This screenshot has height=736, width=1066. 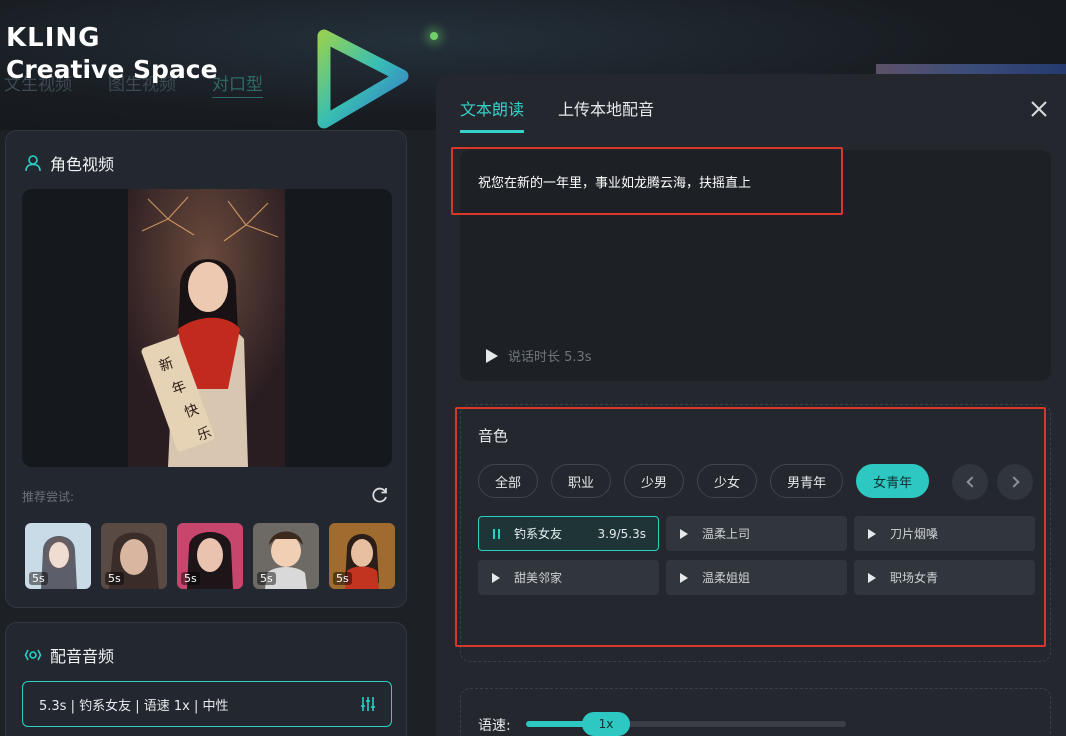 What do you see at coordinates (538, 534) in the screenshot?
I see `voice-item-name: 钓系女友` at bounding box center [538, 534].